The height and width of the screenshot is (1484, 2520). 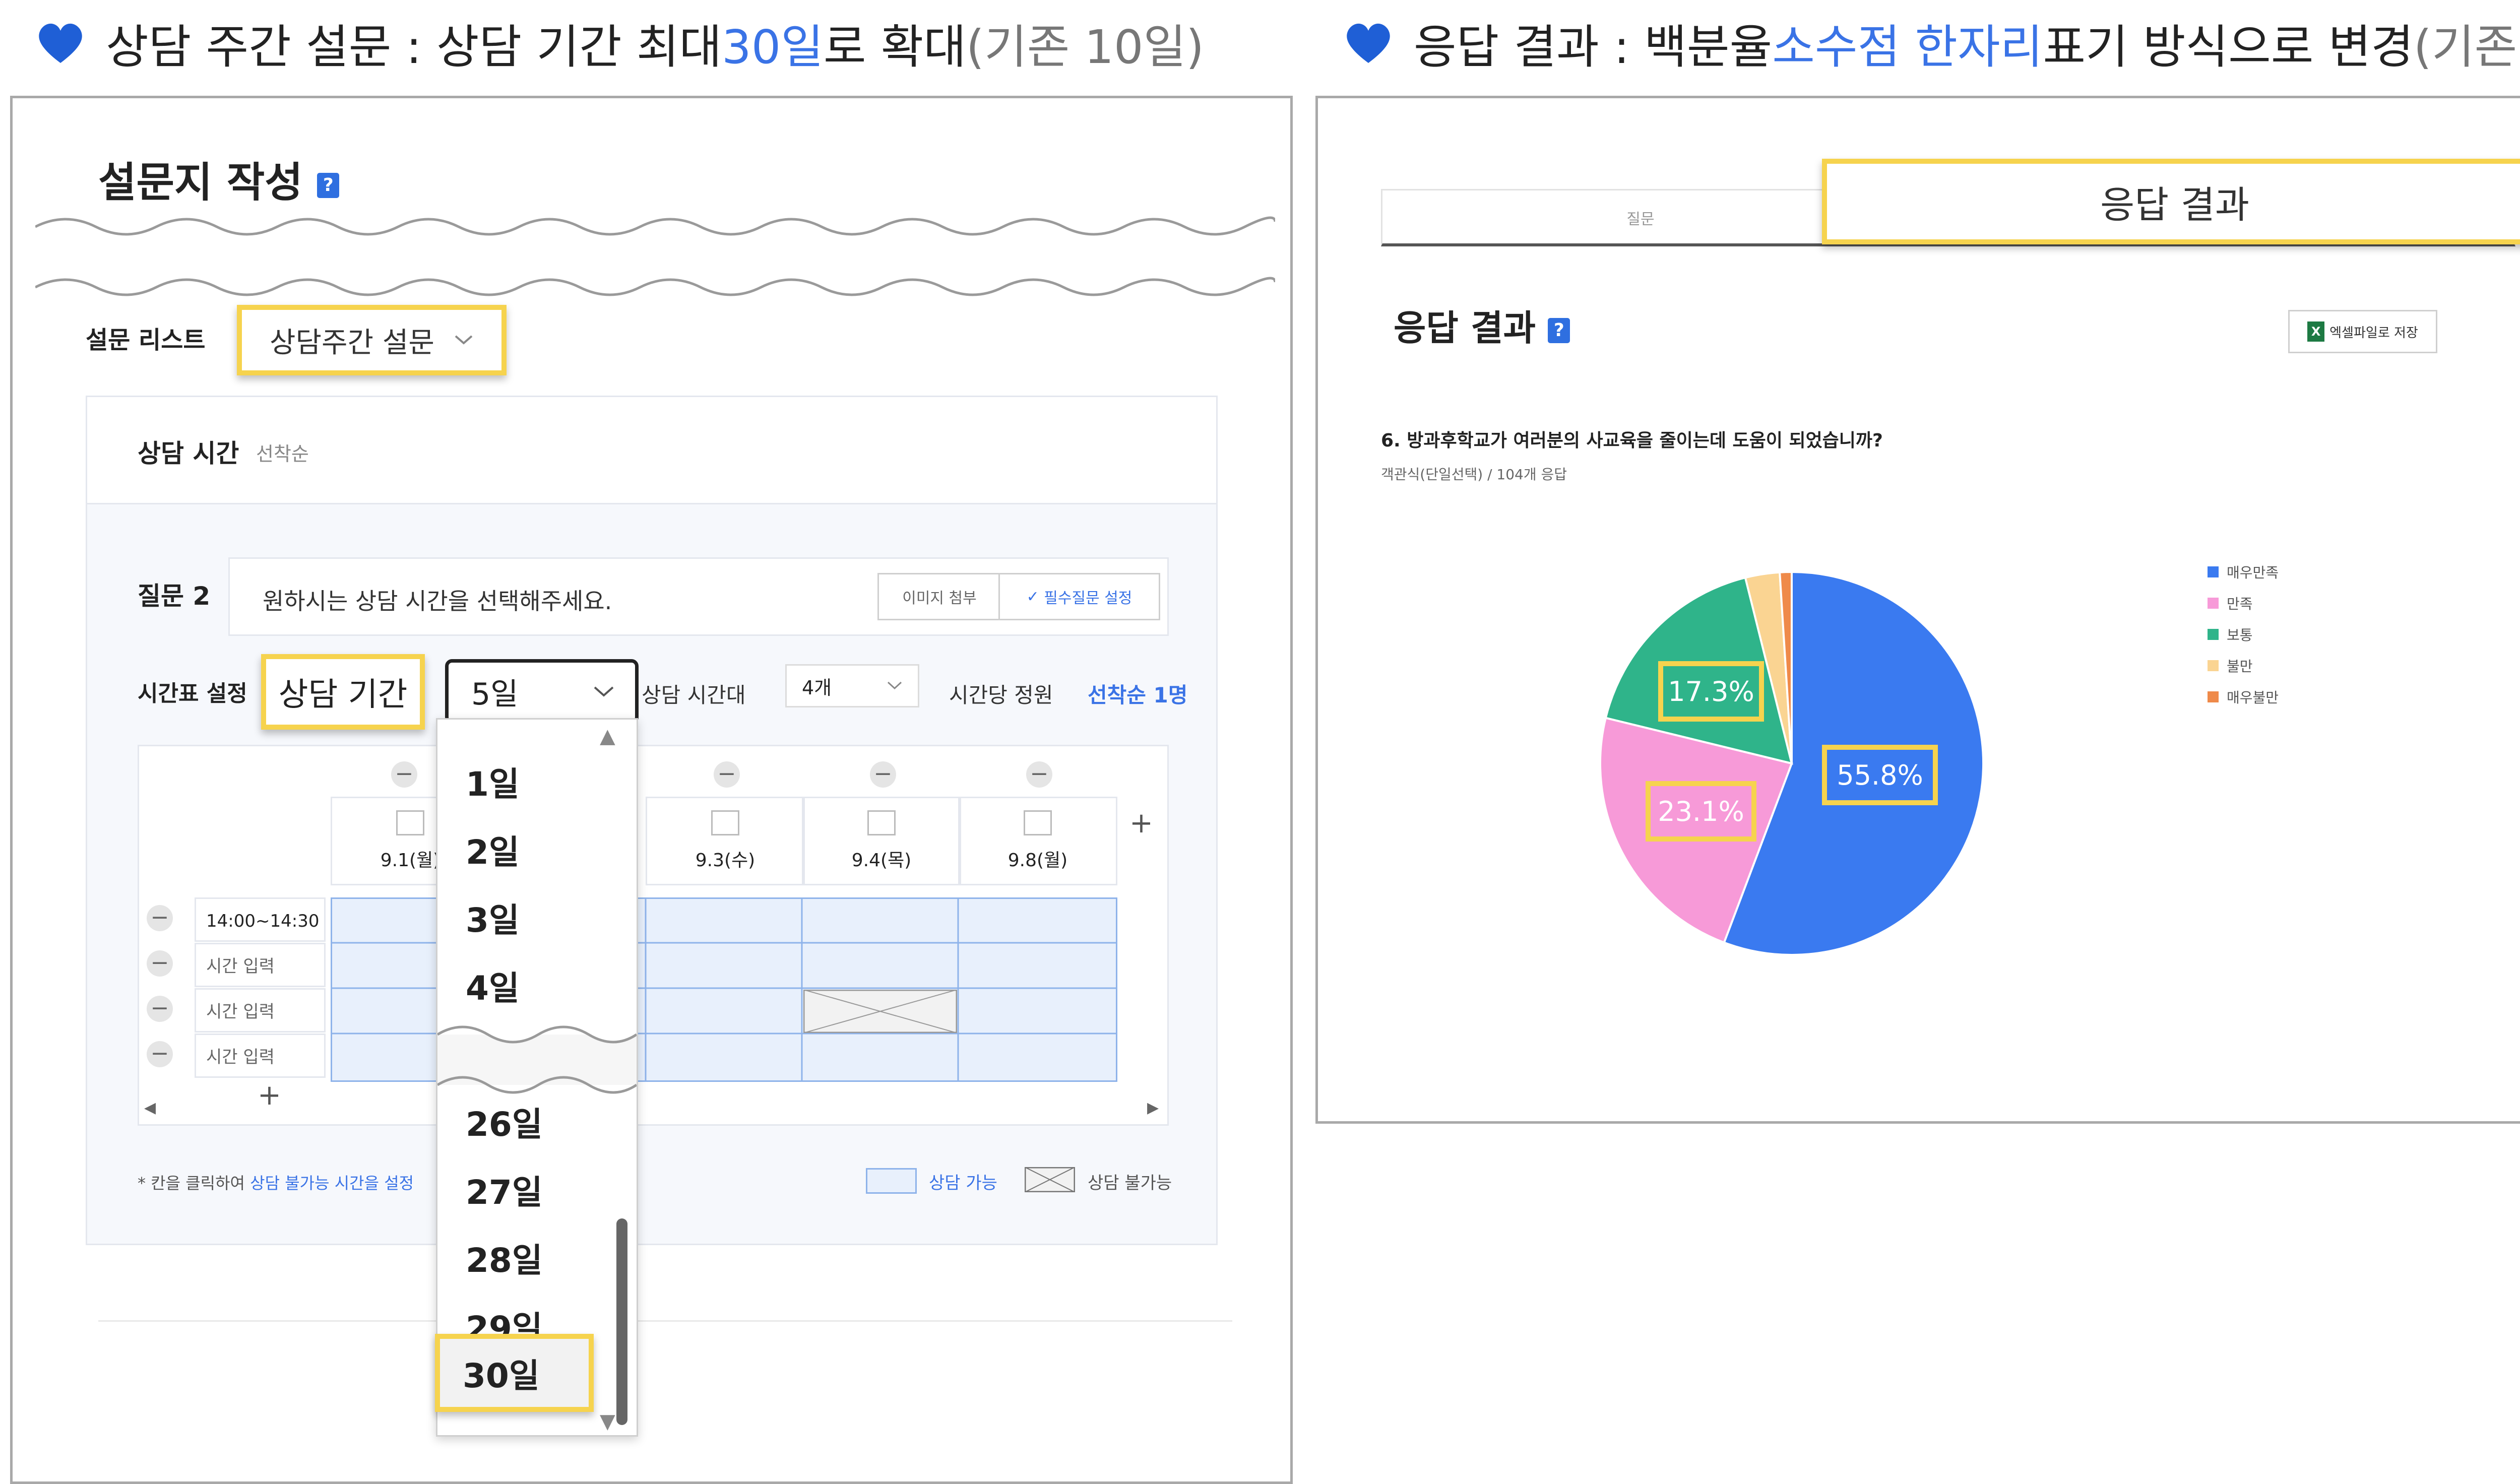 What do you see at coordinates (2362, 332) in the screenshot?
I see `excel-export-button: X 엑셀파일로 저장` at bounding box center [2362, 332].